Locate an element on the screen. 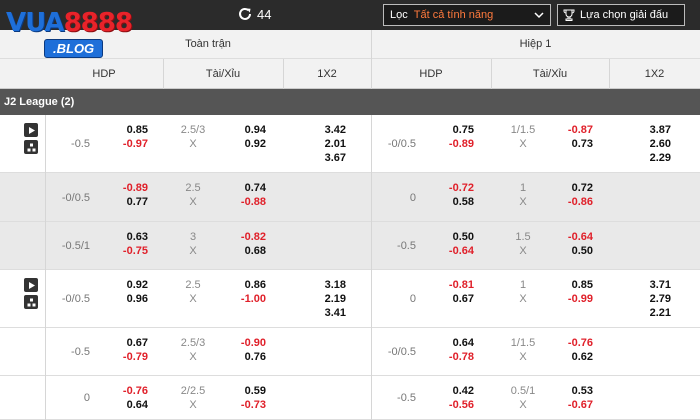 Image resolution: width=700 pixels, height=420 pixels. odds-under: -1.00 is located at coordinates (242, 299).